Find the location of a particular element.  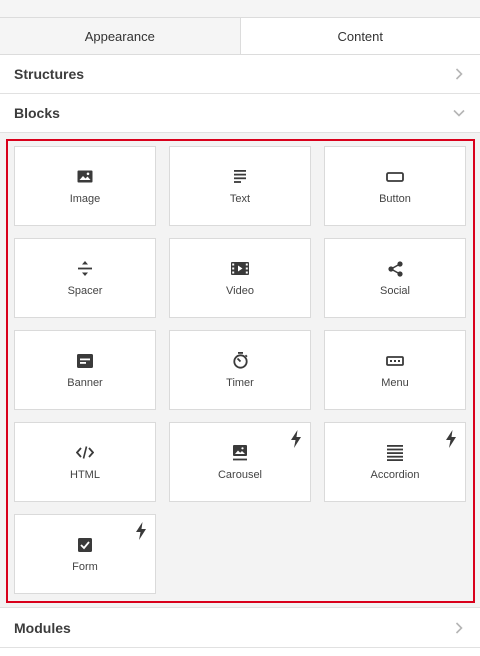

block-label: Accordion is located at coordinates (395, 474).